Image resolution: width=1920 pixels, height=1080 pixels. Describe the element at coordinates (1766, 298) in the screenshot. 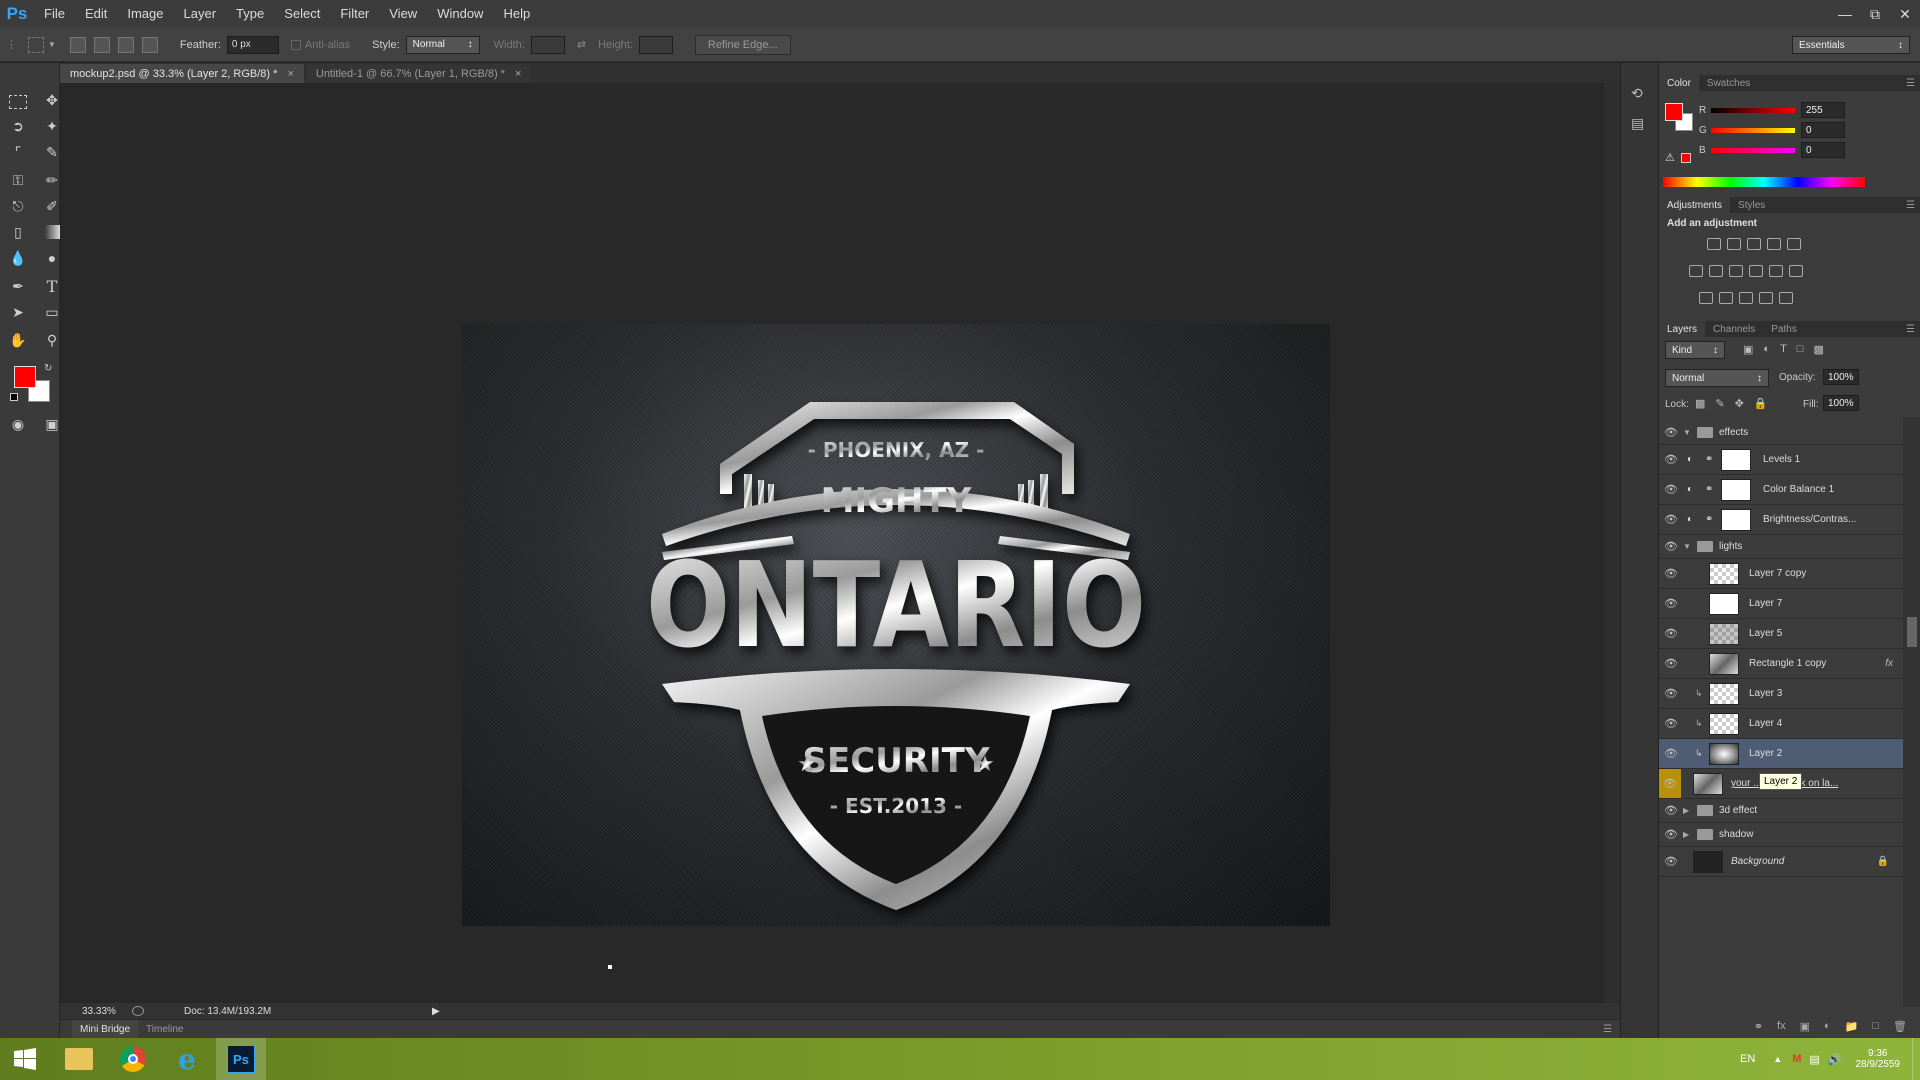

I see `selective-color-adjust-icon` at that location.